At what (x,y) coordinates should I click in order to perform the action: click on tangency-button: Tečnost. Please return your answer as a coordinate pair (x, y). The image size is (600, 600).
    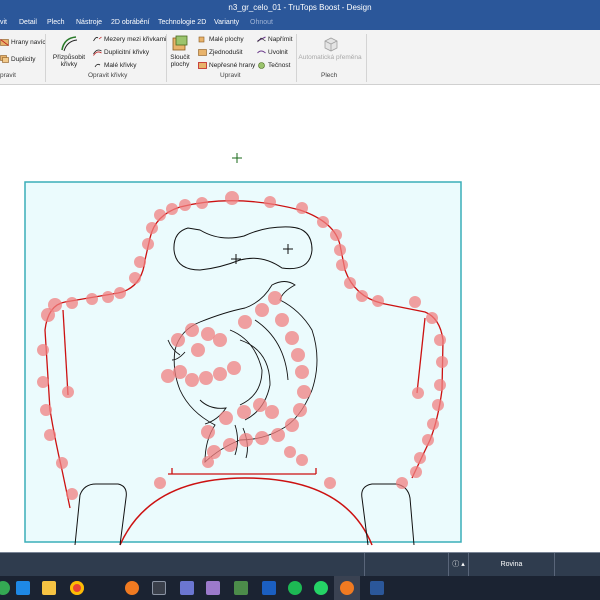
    Looking at the image, I should click on (273, 65).